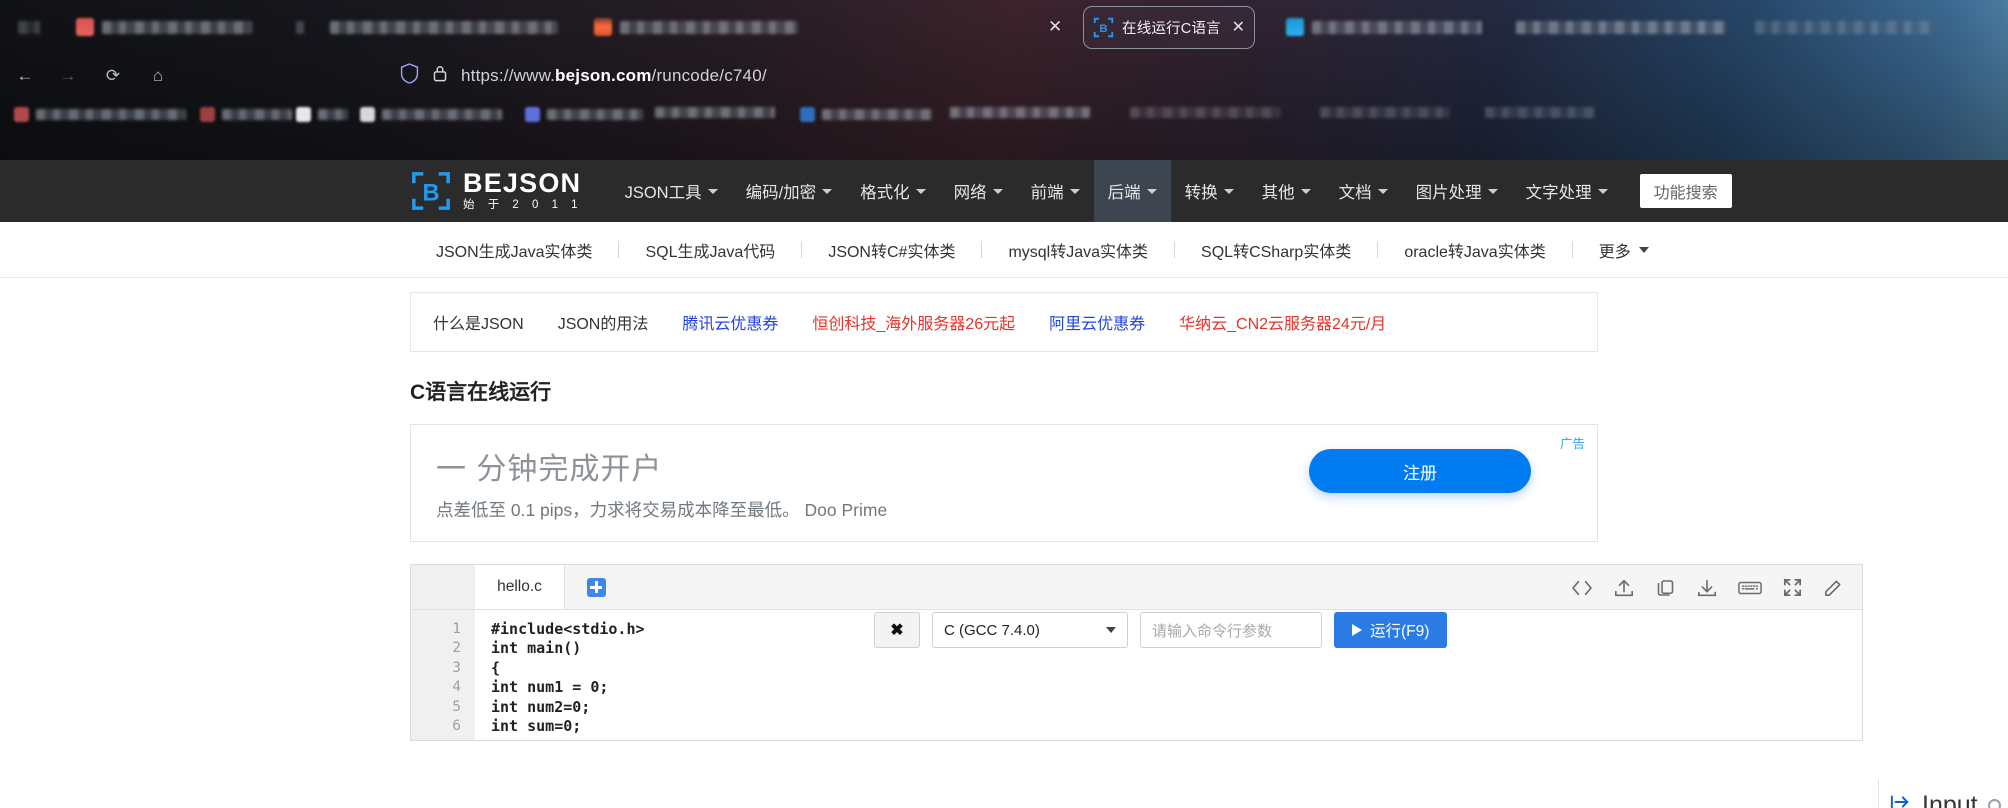  I want to click on subnav-item-sql-to-csharp: SQL转CSharp实体类, so click(1276, 250).